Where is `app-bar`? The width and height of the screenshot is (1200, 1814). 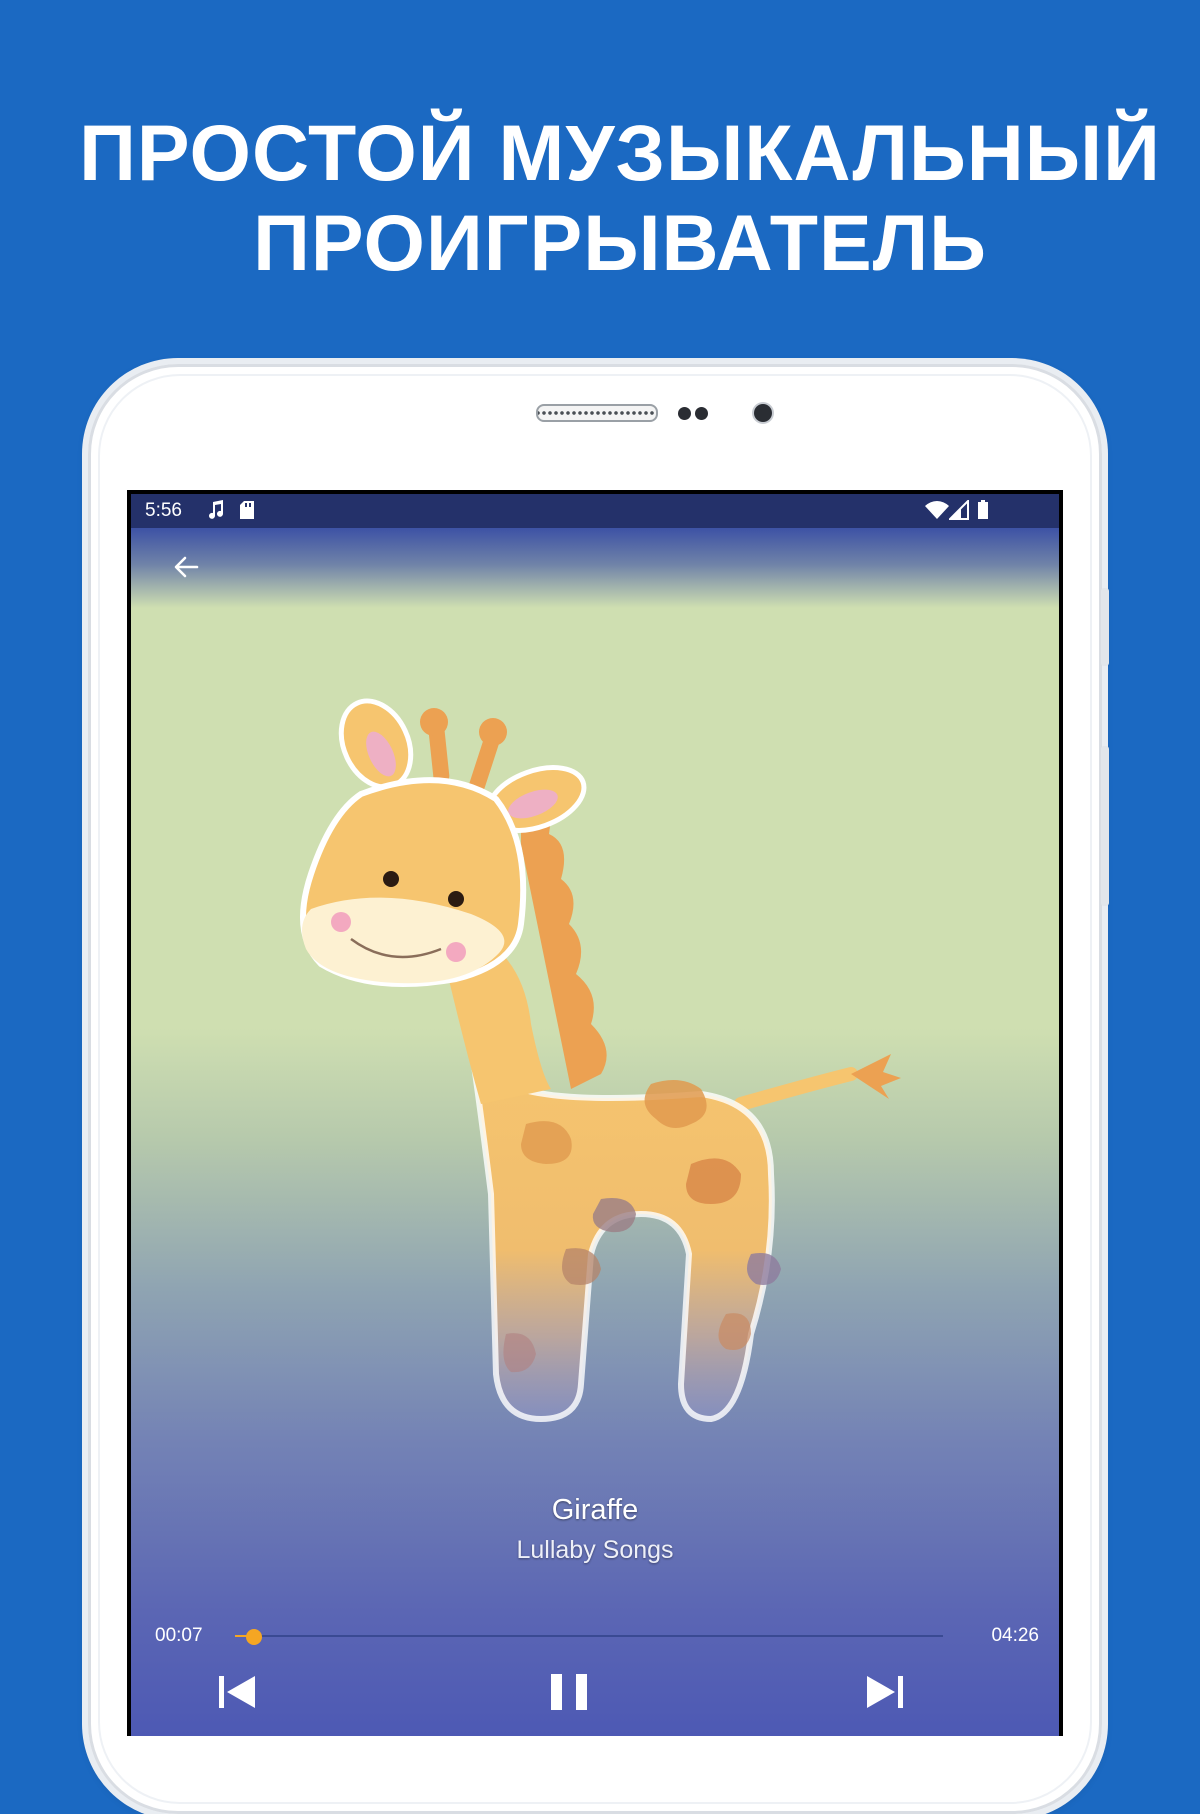
app-bar is located at coordinates (595, 568).